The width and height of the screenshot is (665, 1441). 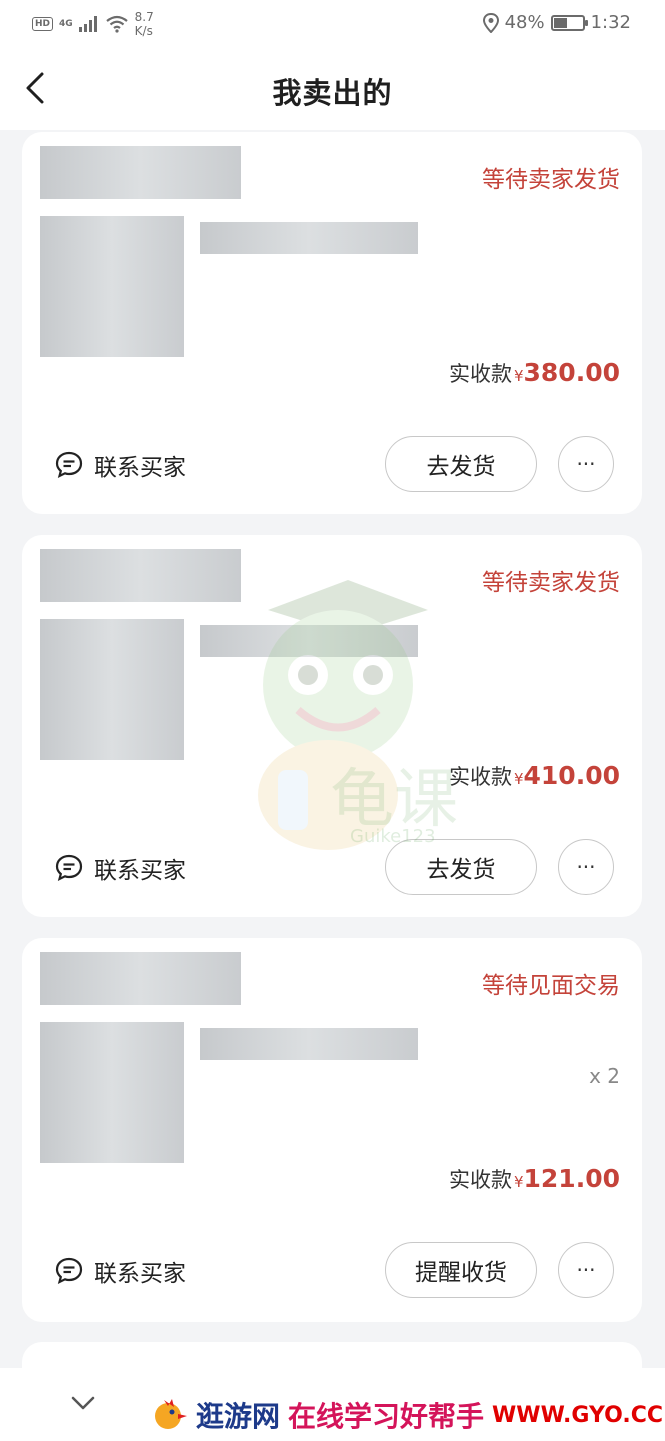 What do you see at coordinates (461, 1270) in the screenshot?
I see `remind-receipt-button: 提醒收货` at bounding box center [461, 1270].